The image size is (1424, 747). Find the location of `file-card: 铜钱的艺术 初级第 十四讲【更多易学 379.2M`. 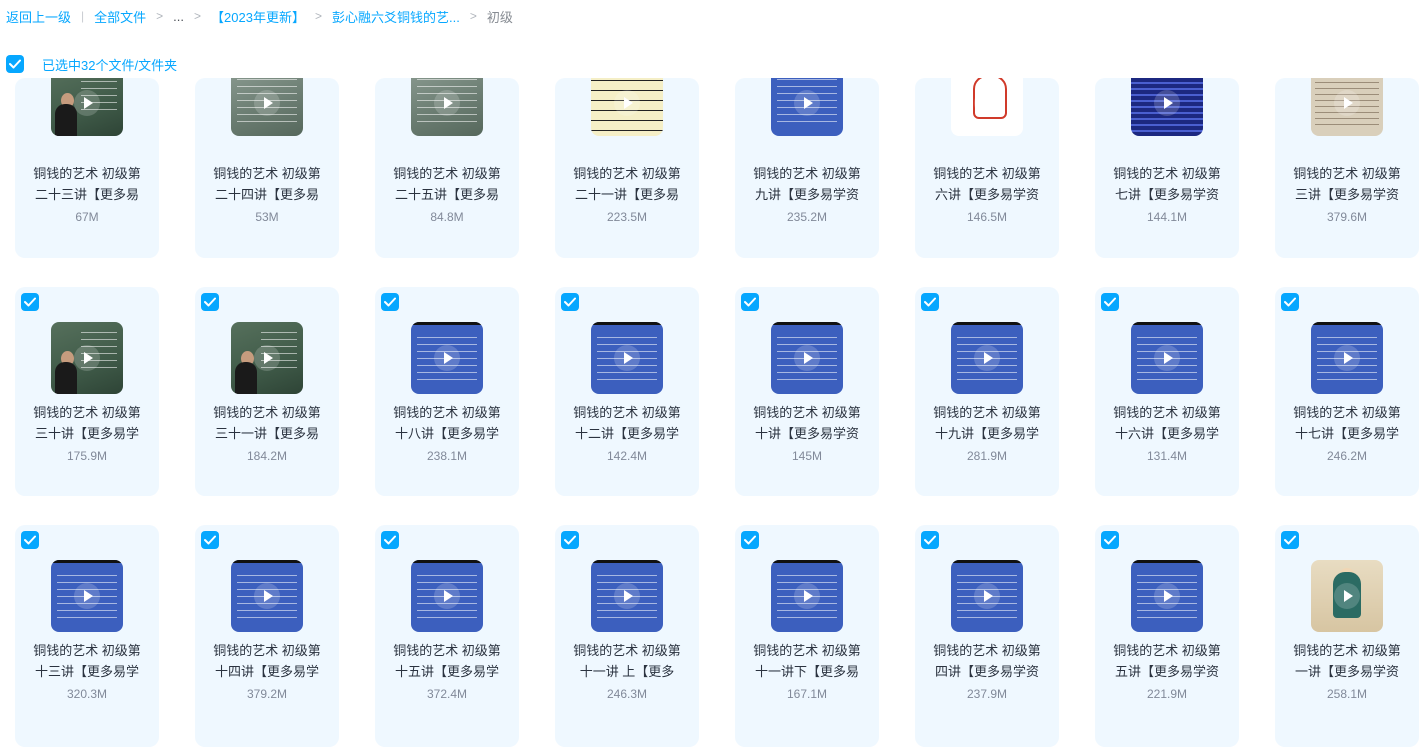

file-card: 铜钱的艺术 初级第 十四讲【更多易学 379.2M is located at coordinates (267, 636).